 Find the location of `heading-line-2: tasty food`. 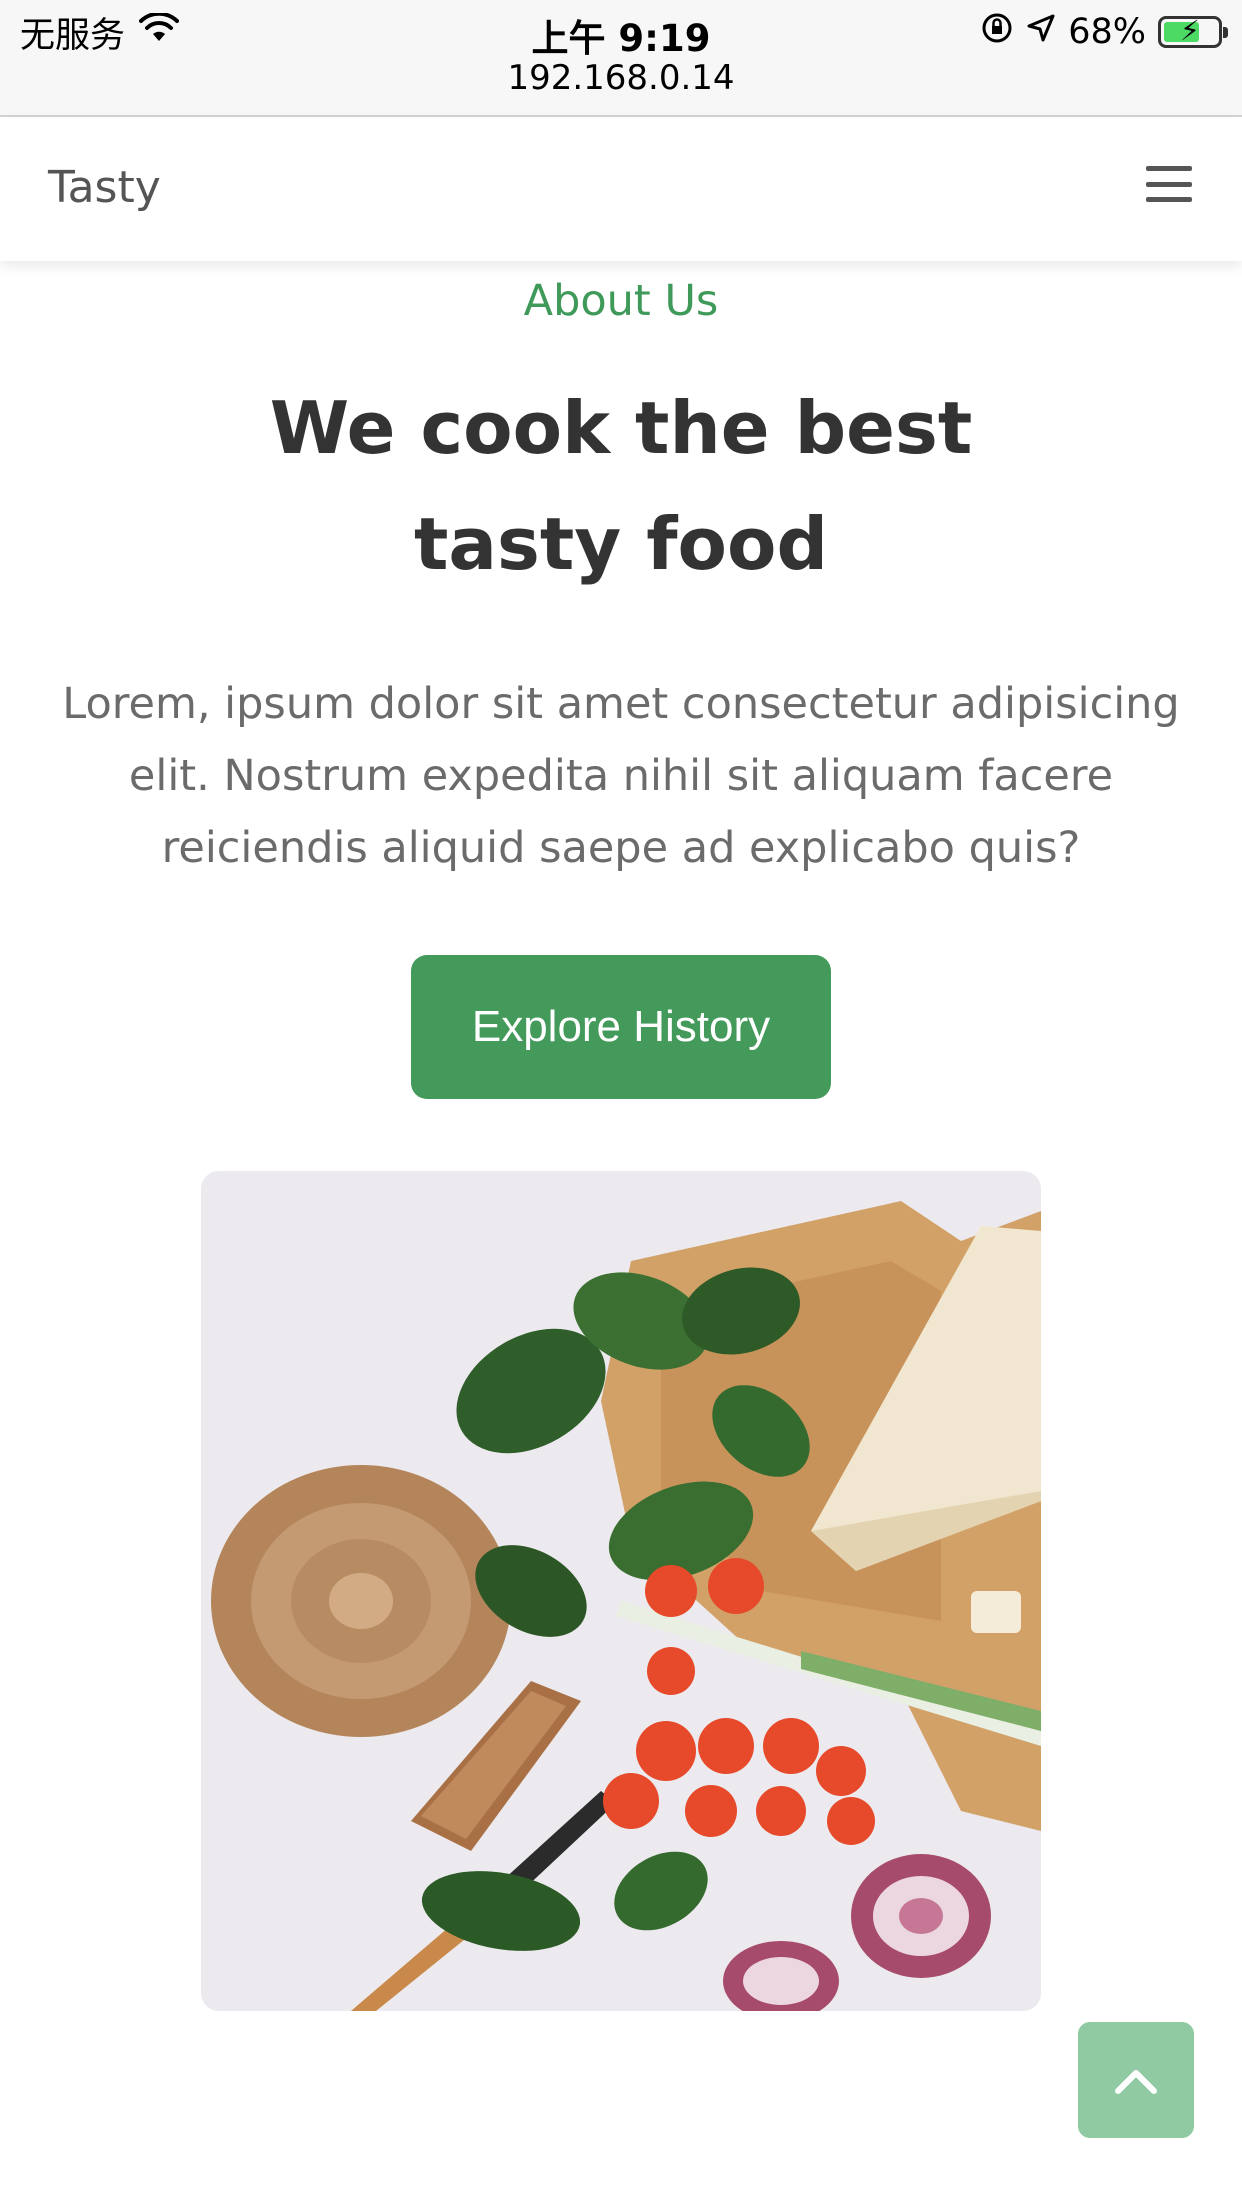

heading-line-2: tasty food is located at coordinates (621, 544).